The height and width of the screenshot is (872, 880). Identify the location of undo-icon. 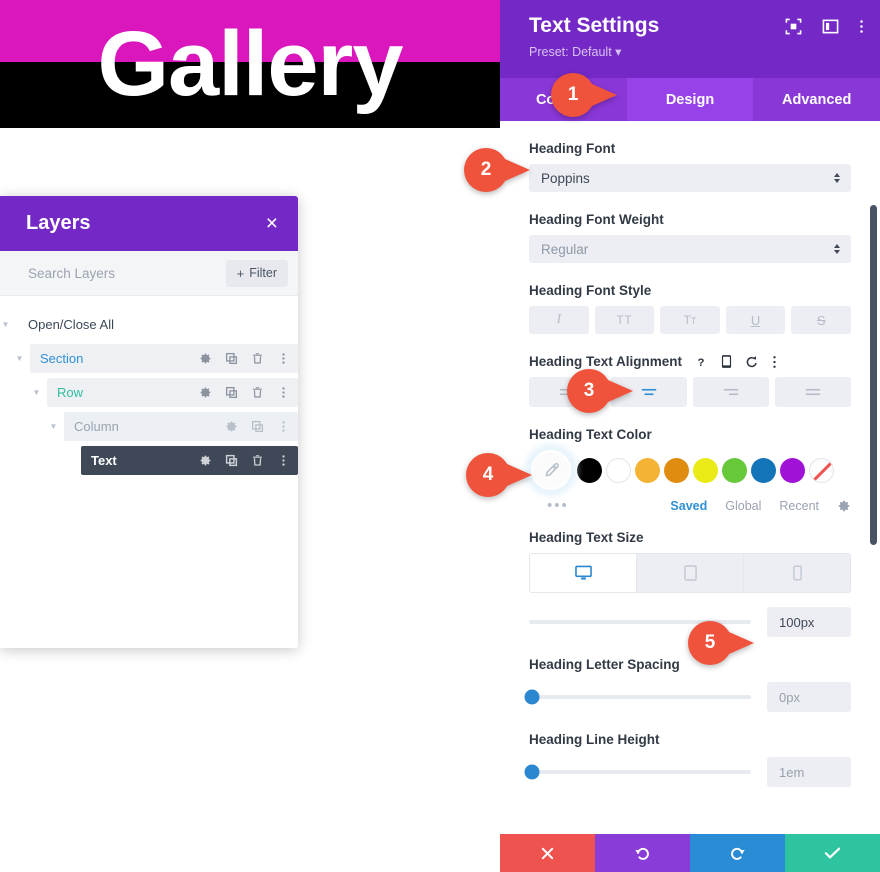
(642, 853).